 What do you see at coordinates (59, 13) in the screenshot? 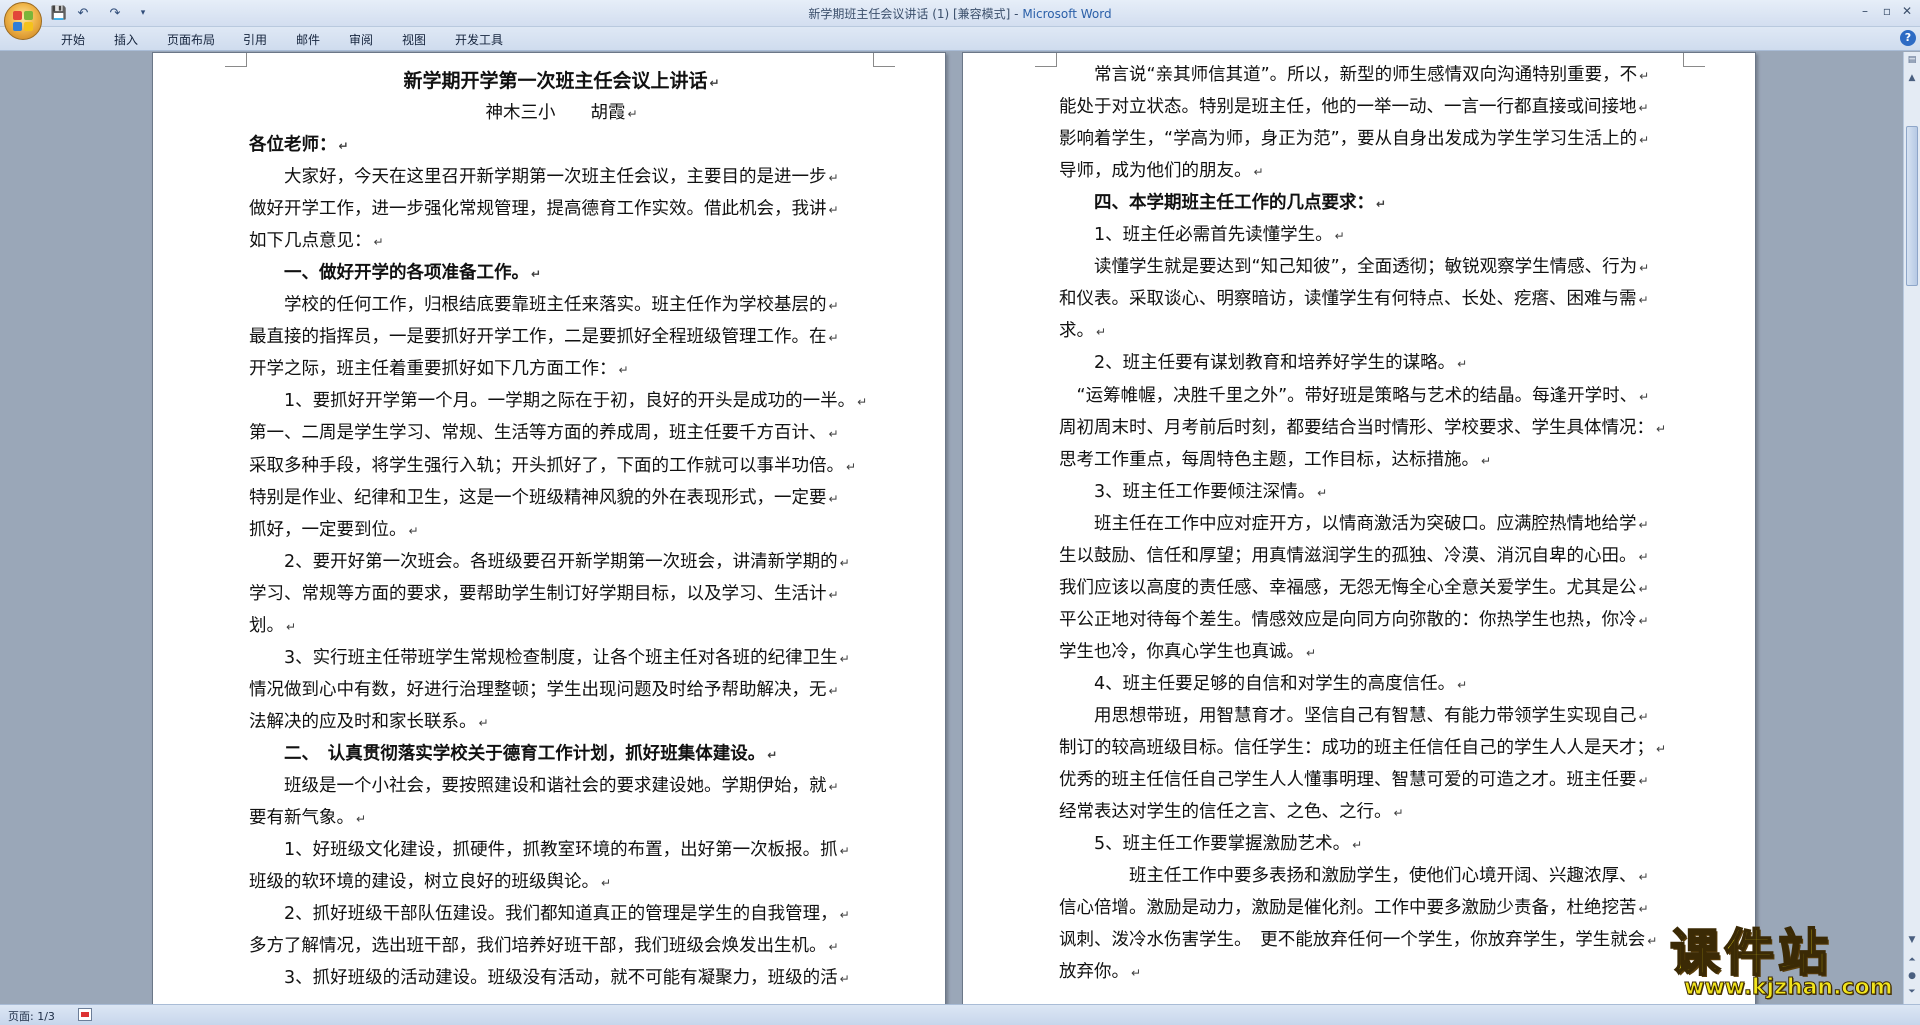
I see `save-icon: 💾` at bounding box center [59, 13].